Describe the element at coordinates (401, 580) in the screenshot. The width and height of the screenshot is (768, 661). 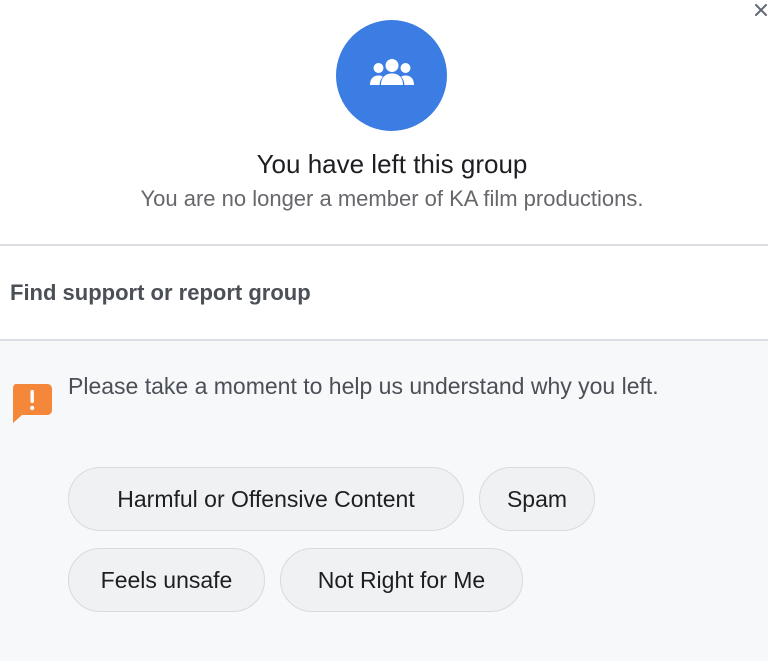
I see `reason-not-right-button: Not Right for Me` at that location.